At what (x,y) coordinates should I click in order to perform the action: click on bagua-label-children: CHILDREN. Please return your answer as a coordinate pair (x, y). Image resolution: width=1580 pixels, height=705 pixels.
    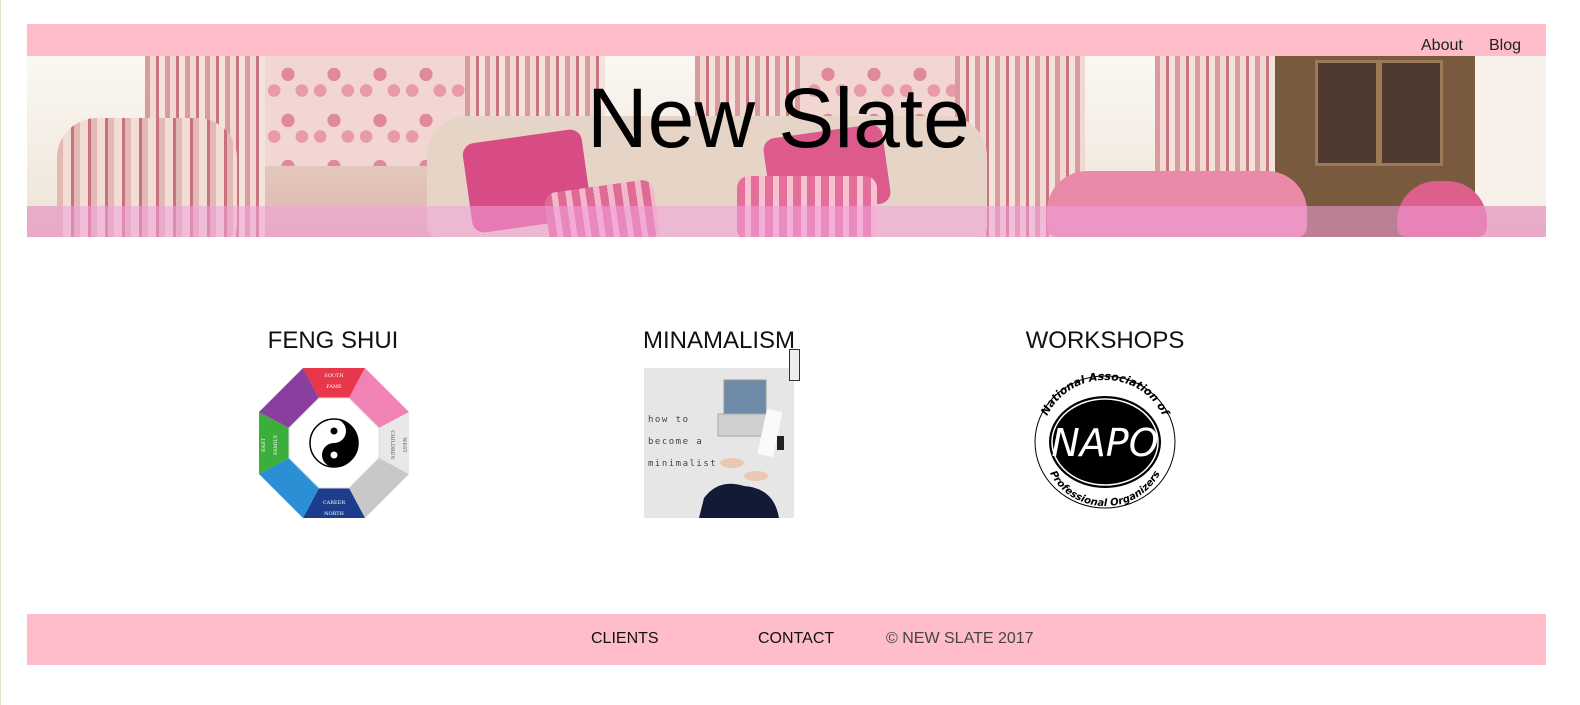
    Looking at the image, I should click on (392, 445).